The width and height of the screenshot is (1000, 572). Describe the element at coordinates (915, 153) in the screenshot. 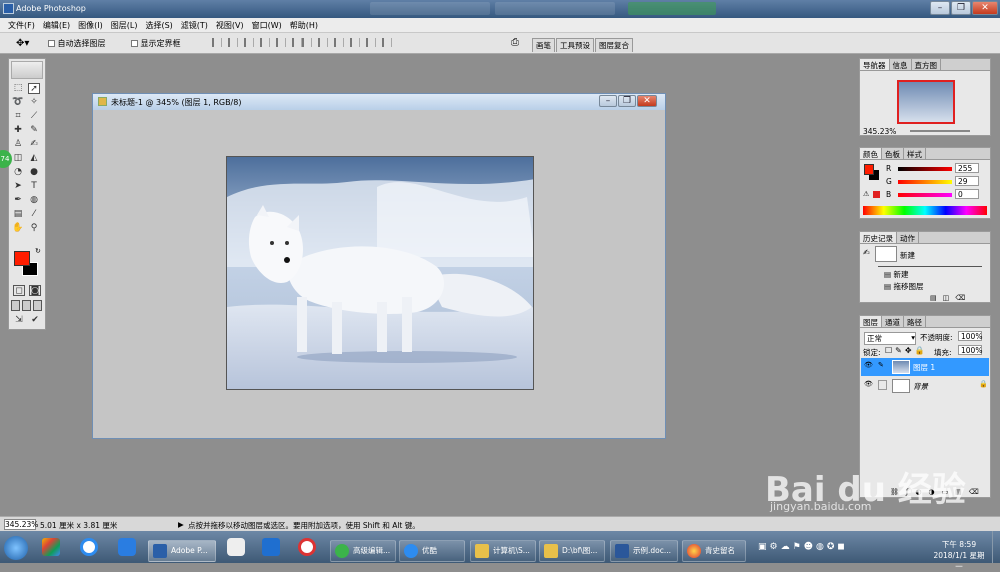

I see `tab-styles: 样式` at that location.